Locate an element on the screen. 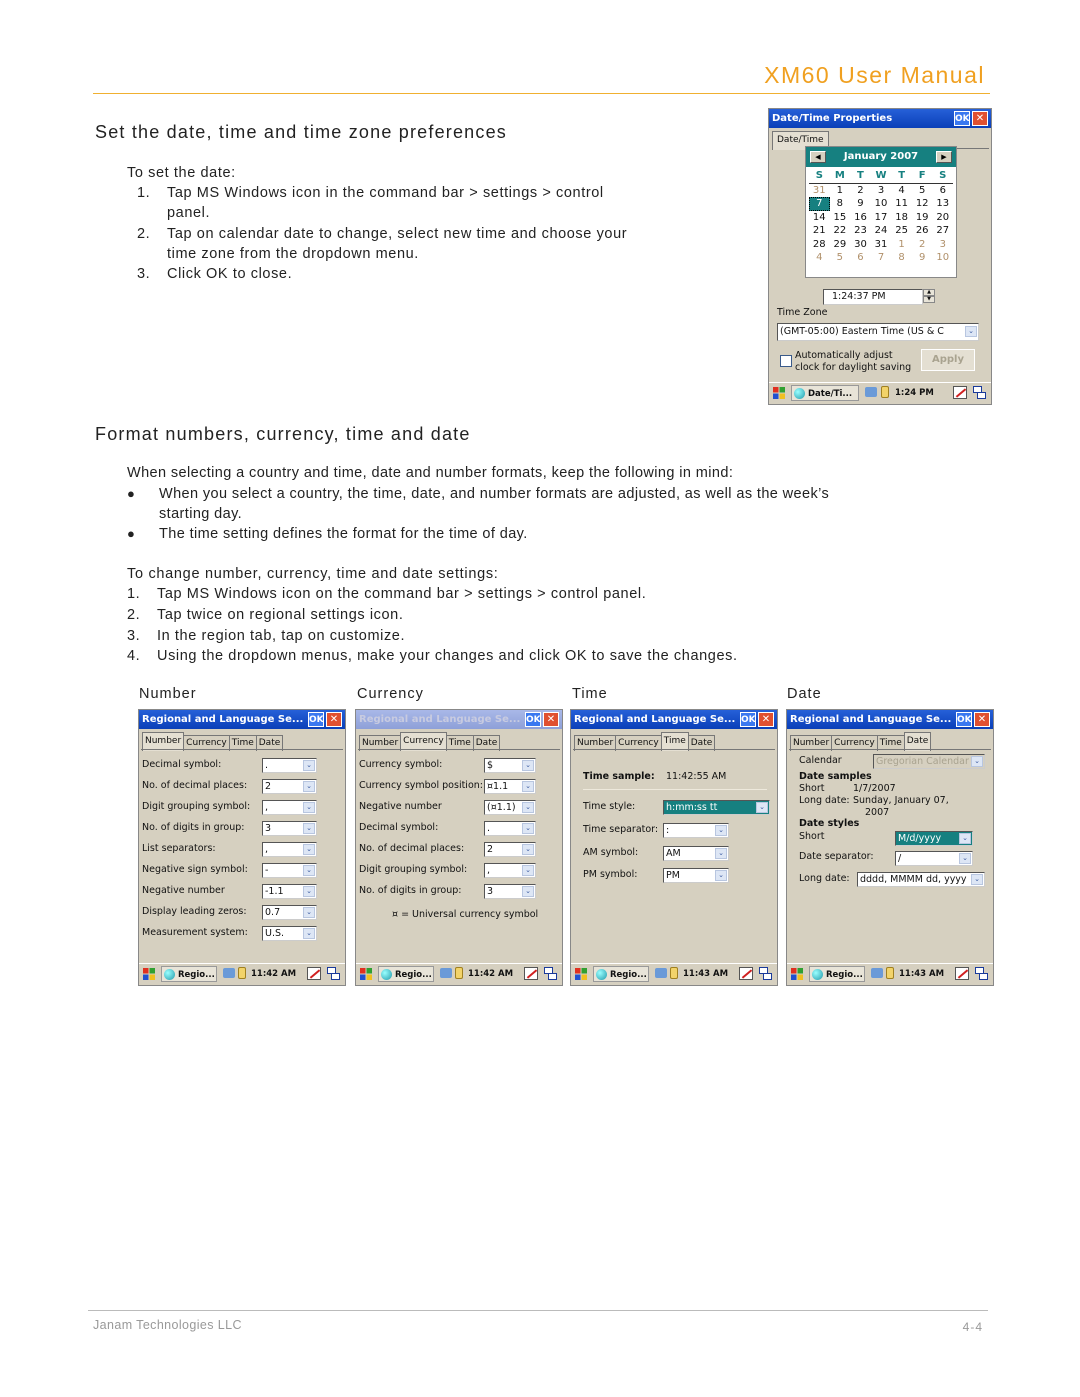  calendar-day: 11 is located at coordinates (901, 204).